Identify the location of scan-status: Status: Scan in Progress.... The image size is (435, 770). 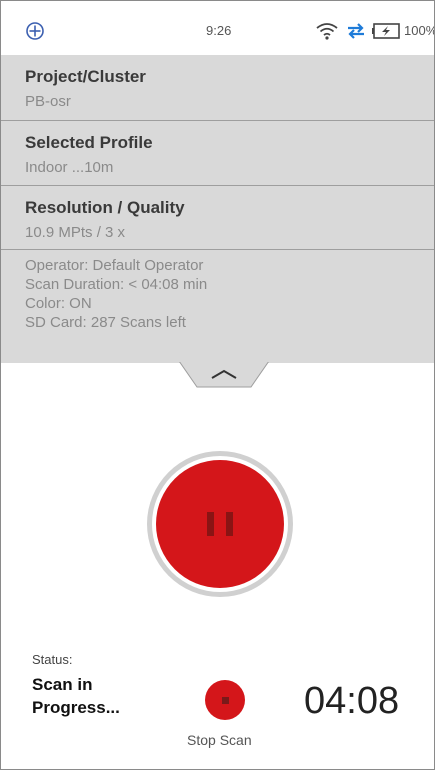
(92, 685).